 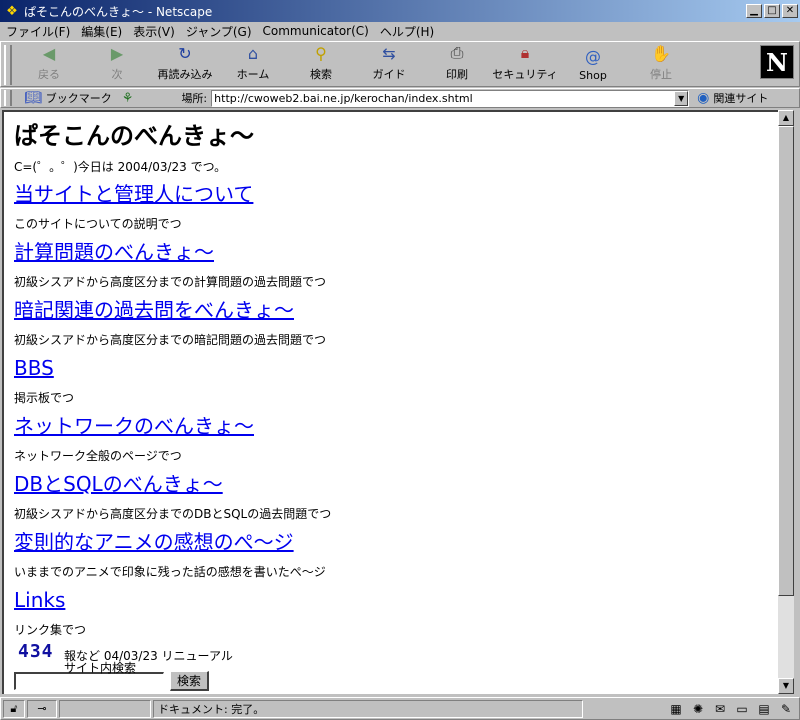 I want to click on unlocked-icon: 🔓︎, so click(x=14, y=708).